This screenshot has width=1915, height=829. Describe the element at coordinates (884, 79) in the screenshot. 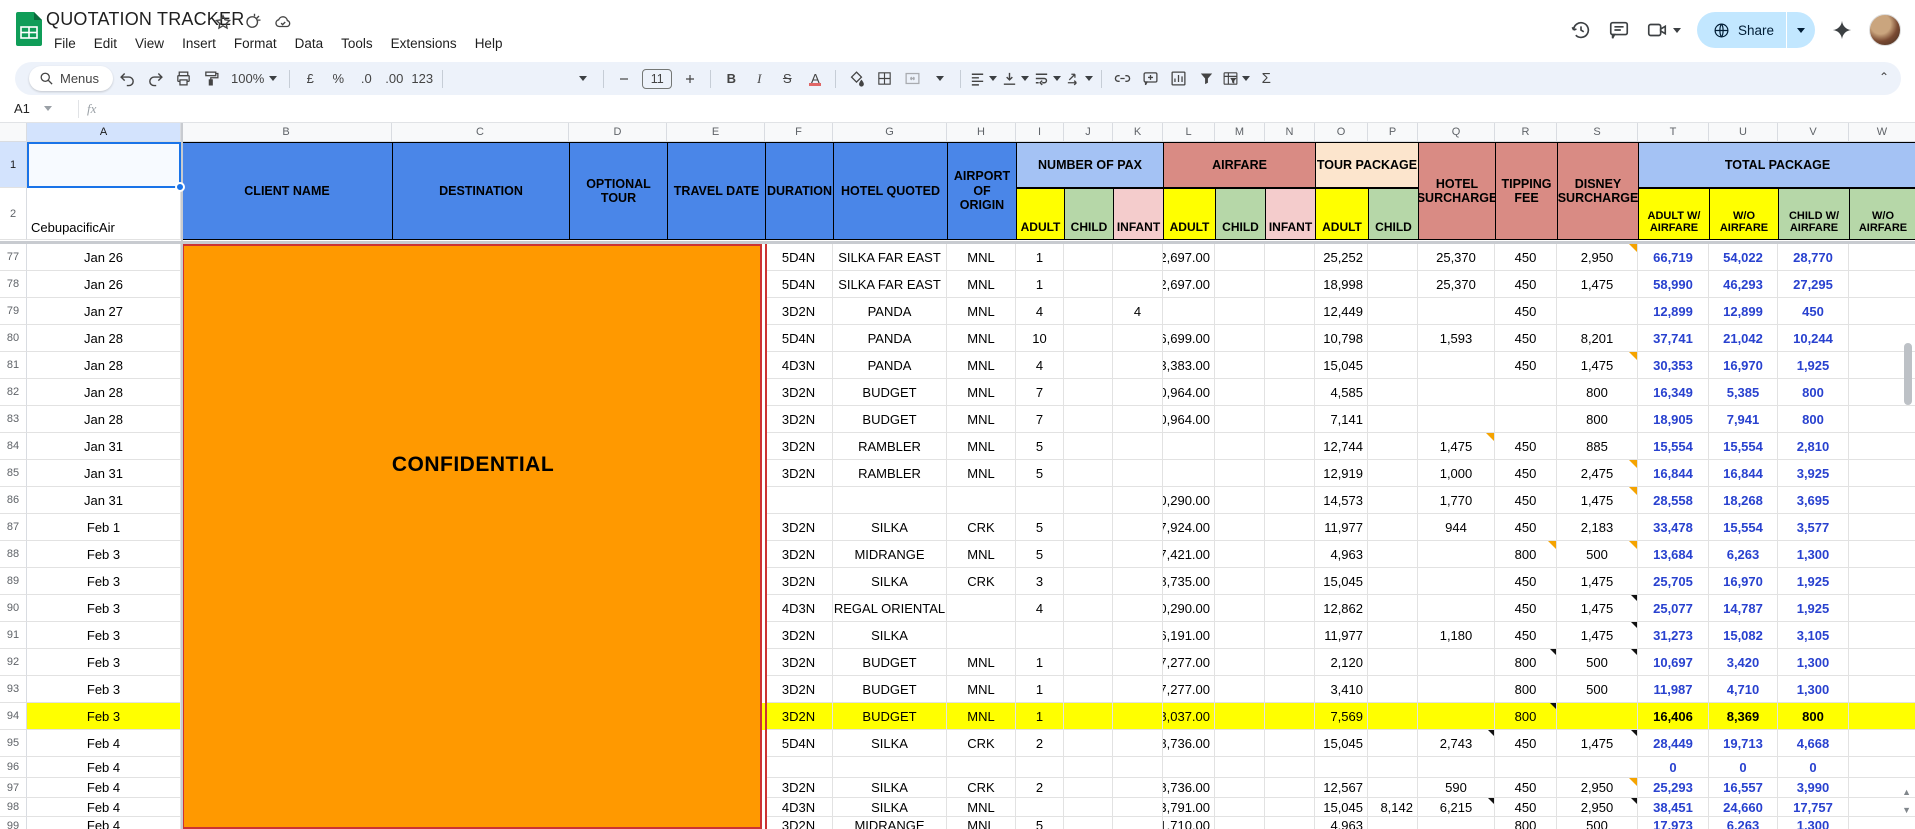

I see `borders-button` at that location.